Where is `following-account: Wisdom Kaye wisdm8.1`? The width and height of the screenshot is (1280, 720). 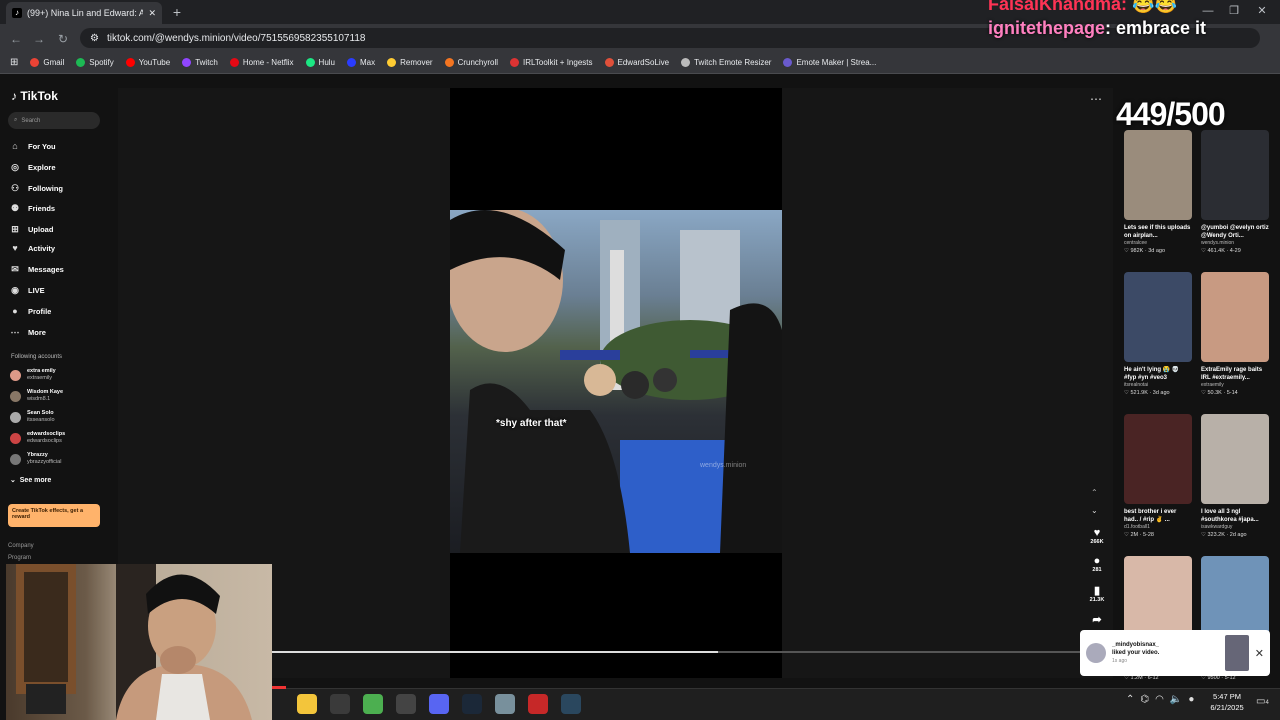
following-account: Wisdom Kaye wisdm8.1 is located at coordinates (36, 396).